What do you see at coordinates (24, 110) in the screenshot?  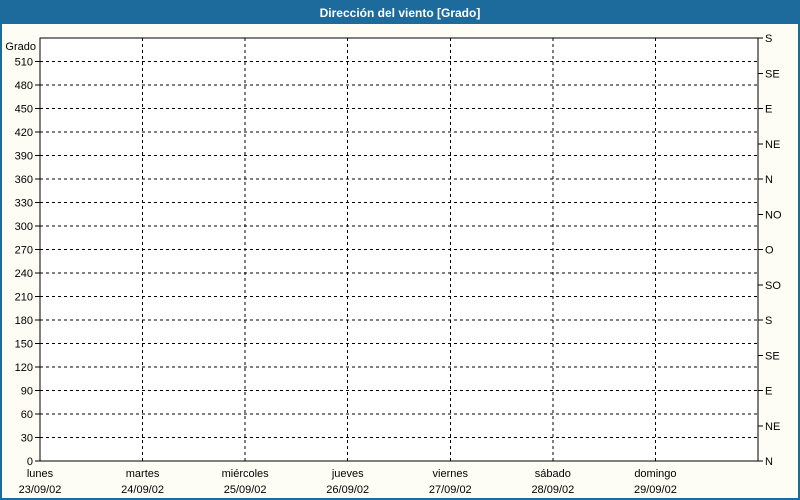 I see `y-tick-label-left: 450` at bounding box center [24, 110].